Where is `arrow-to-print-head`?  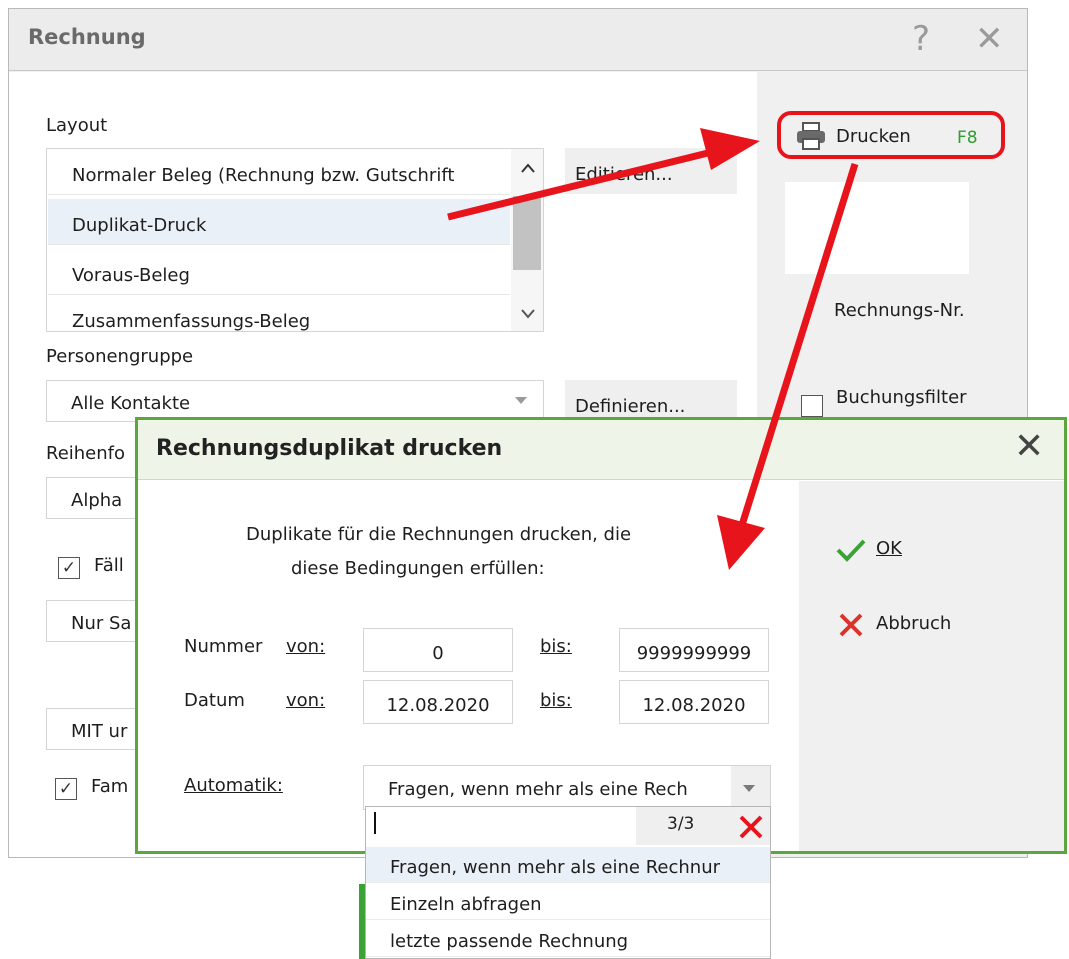 arrow-to-print-head is located at coordinates (730, 149).